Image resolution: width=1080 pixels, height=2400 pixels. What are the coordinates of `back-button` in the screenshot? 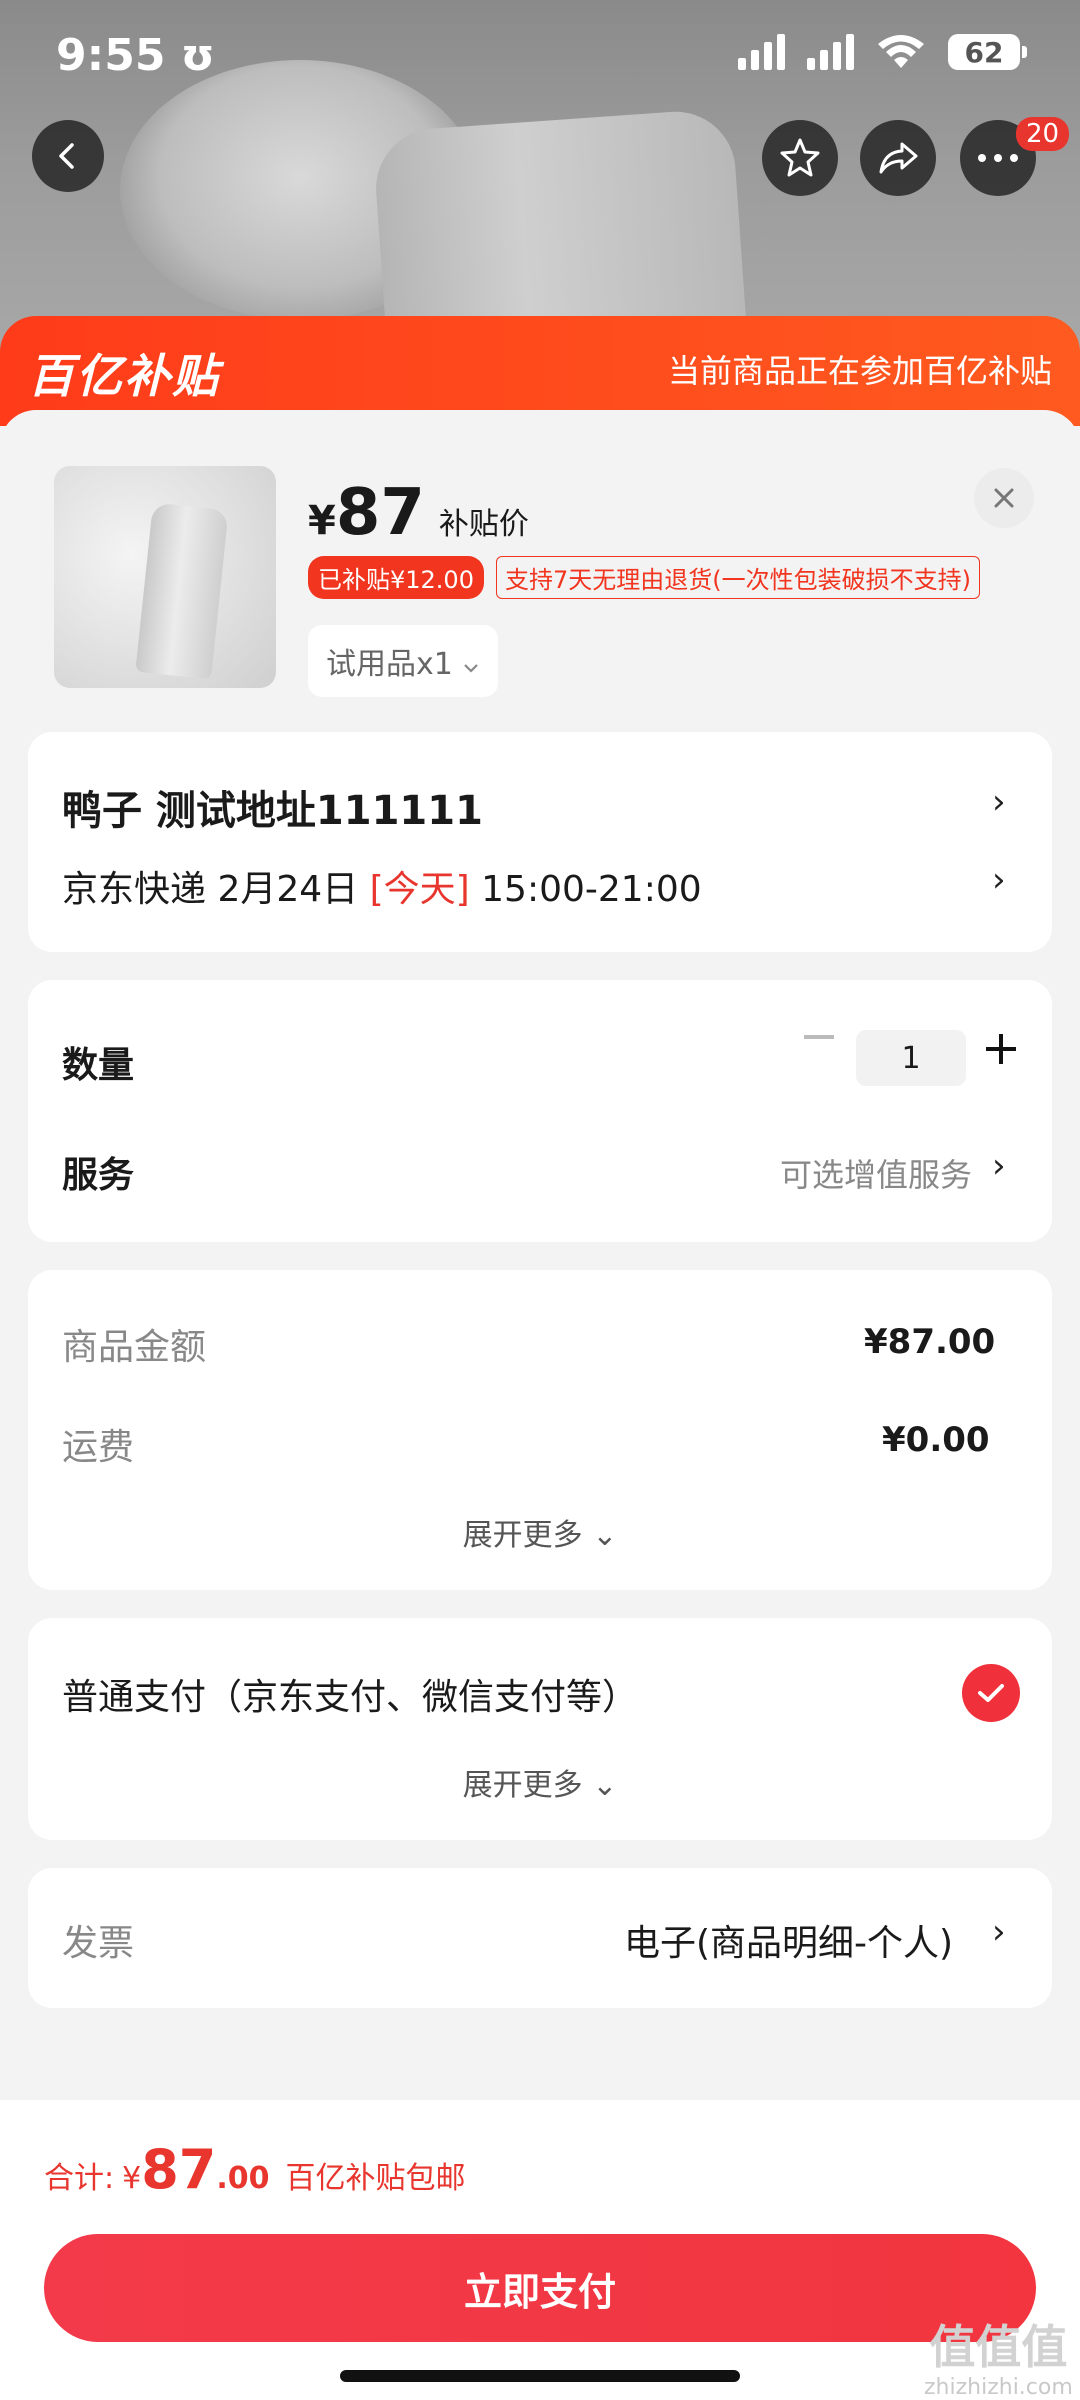 It's located at (68, 156).